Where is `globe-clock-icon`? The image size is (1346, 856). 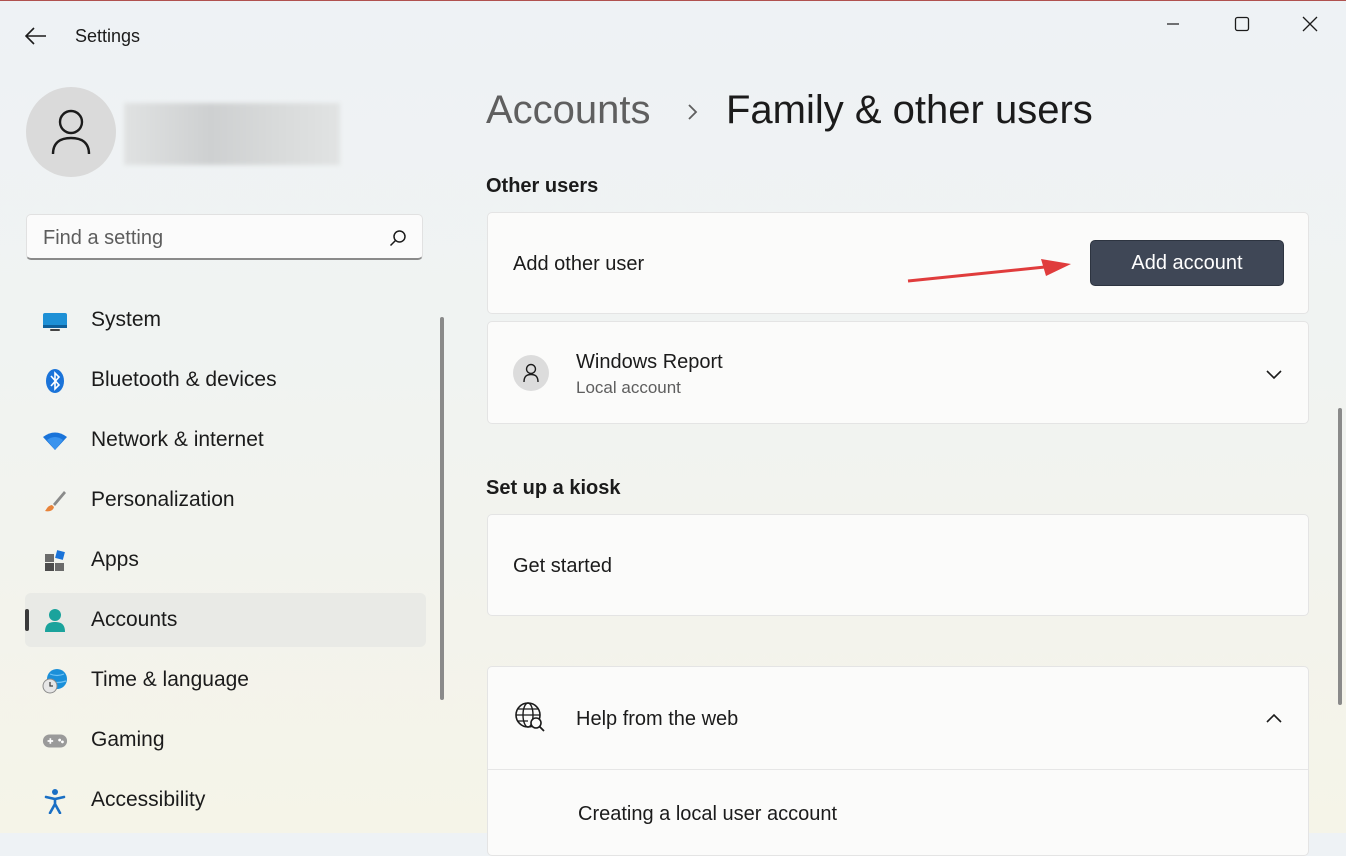 globe-clock-icon is located at coordinates (55, 681).